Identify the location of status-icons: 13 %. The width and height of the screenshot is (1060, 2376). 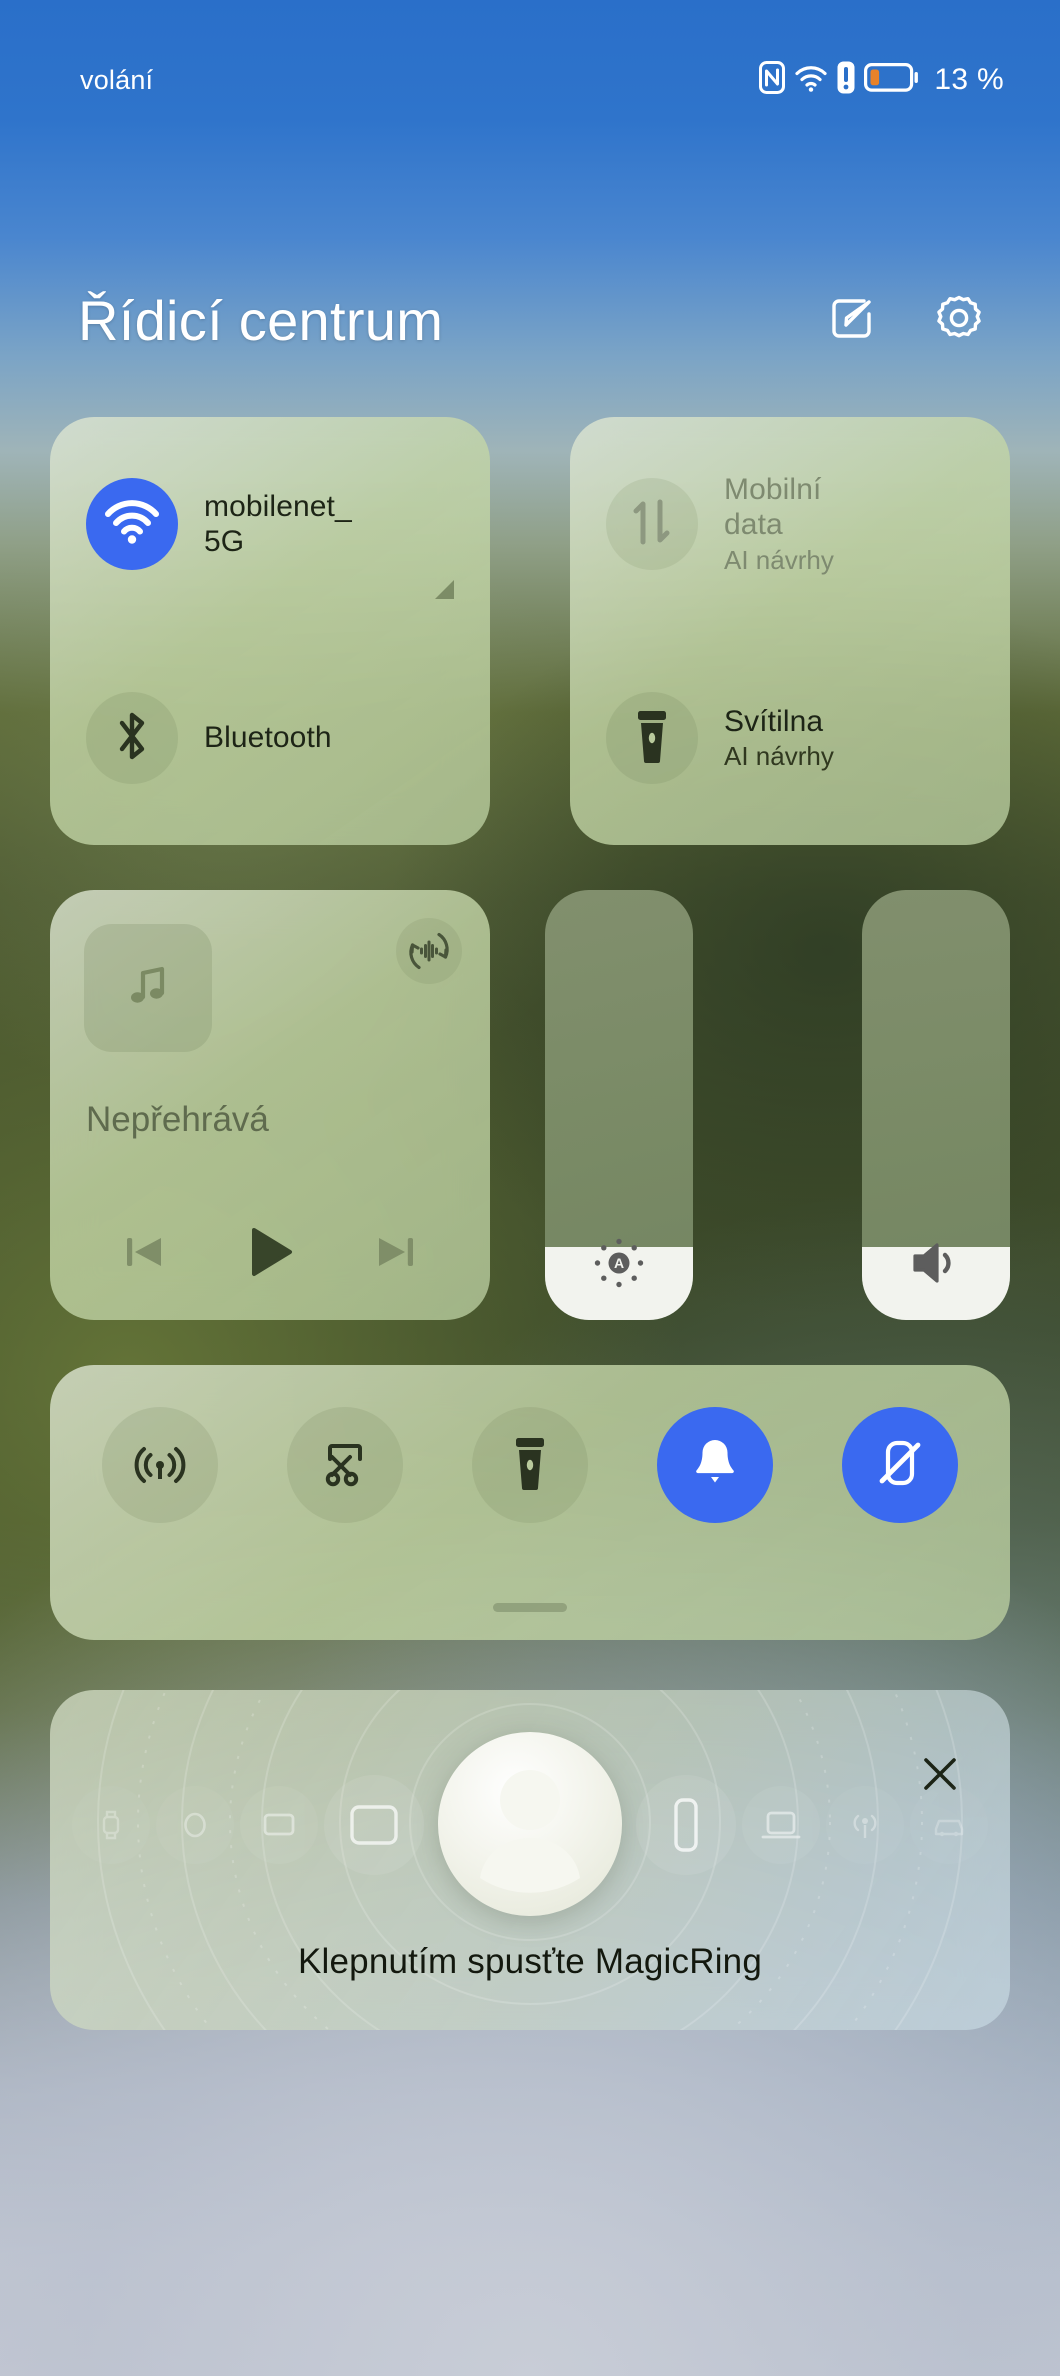
(881, 80).